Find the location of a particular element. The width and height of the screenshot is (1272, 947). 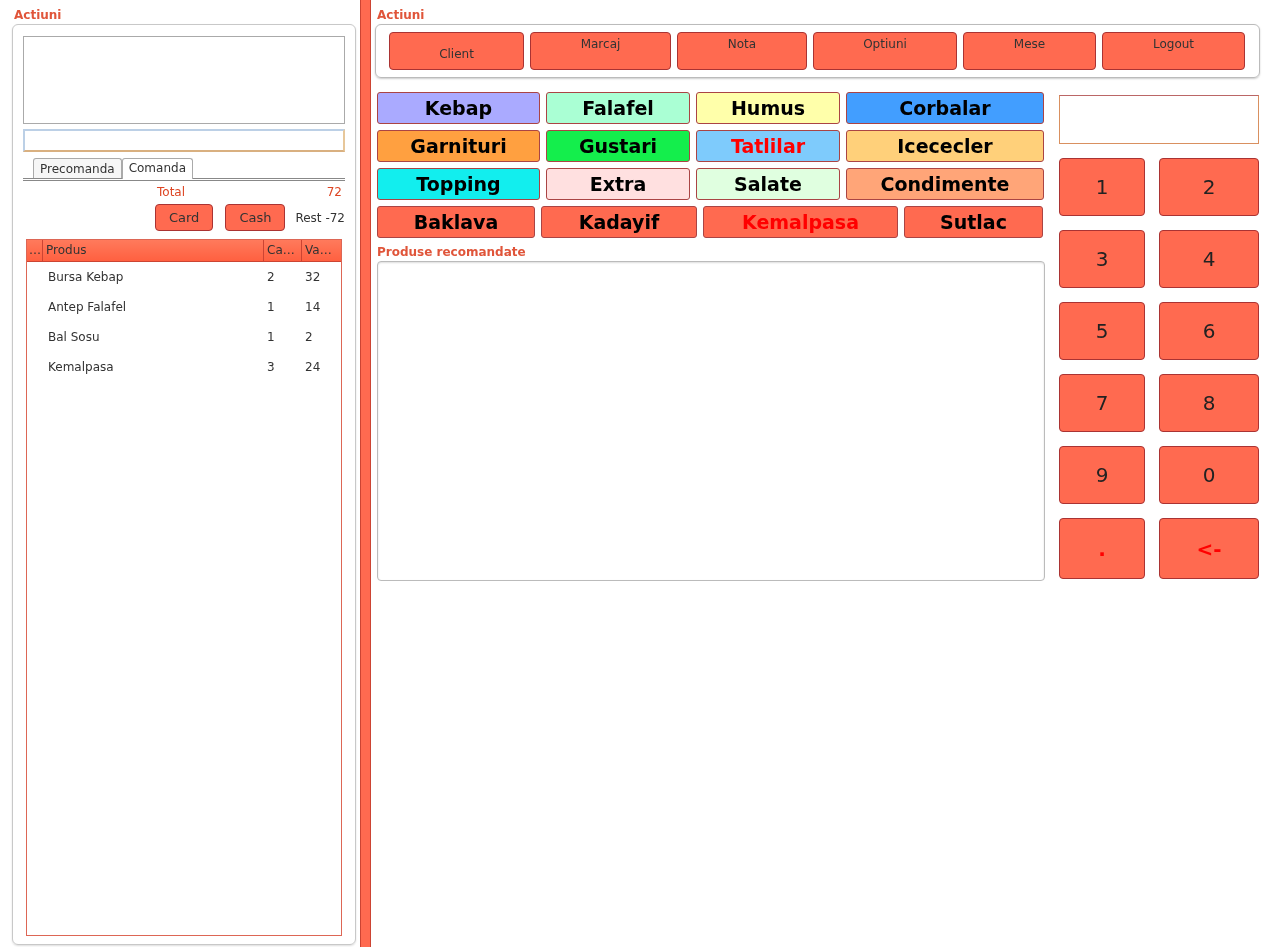

action-button: Optiuni is located at coordinates (885, 51).